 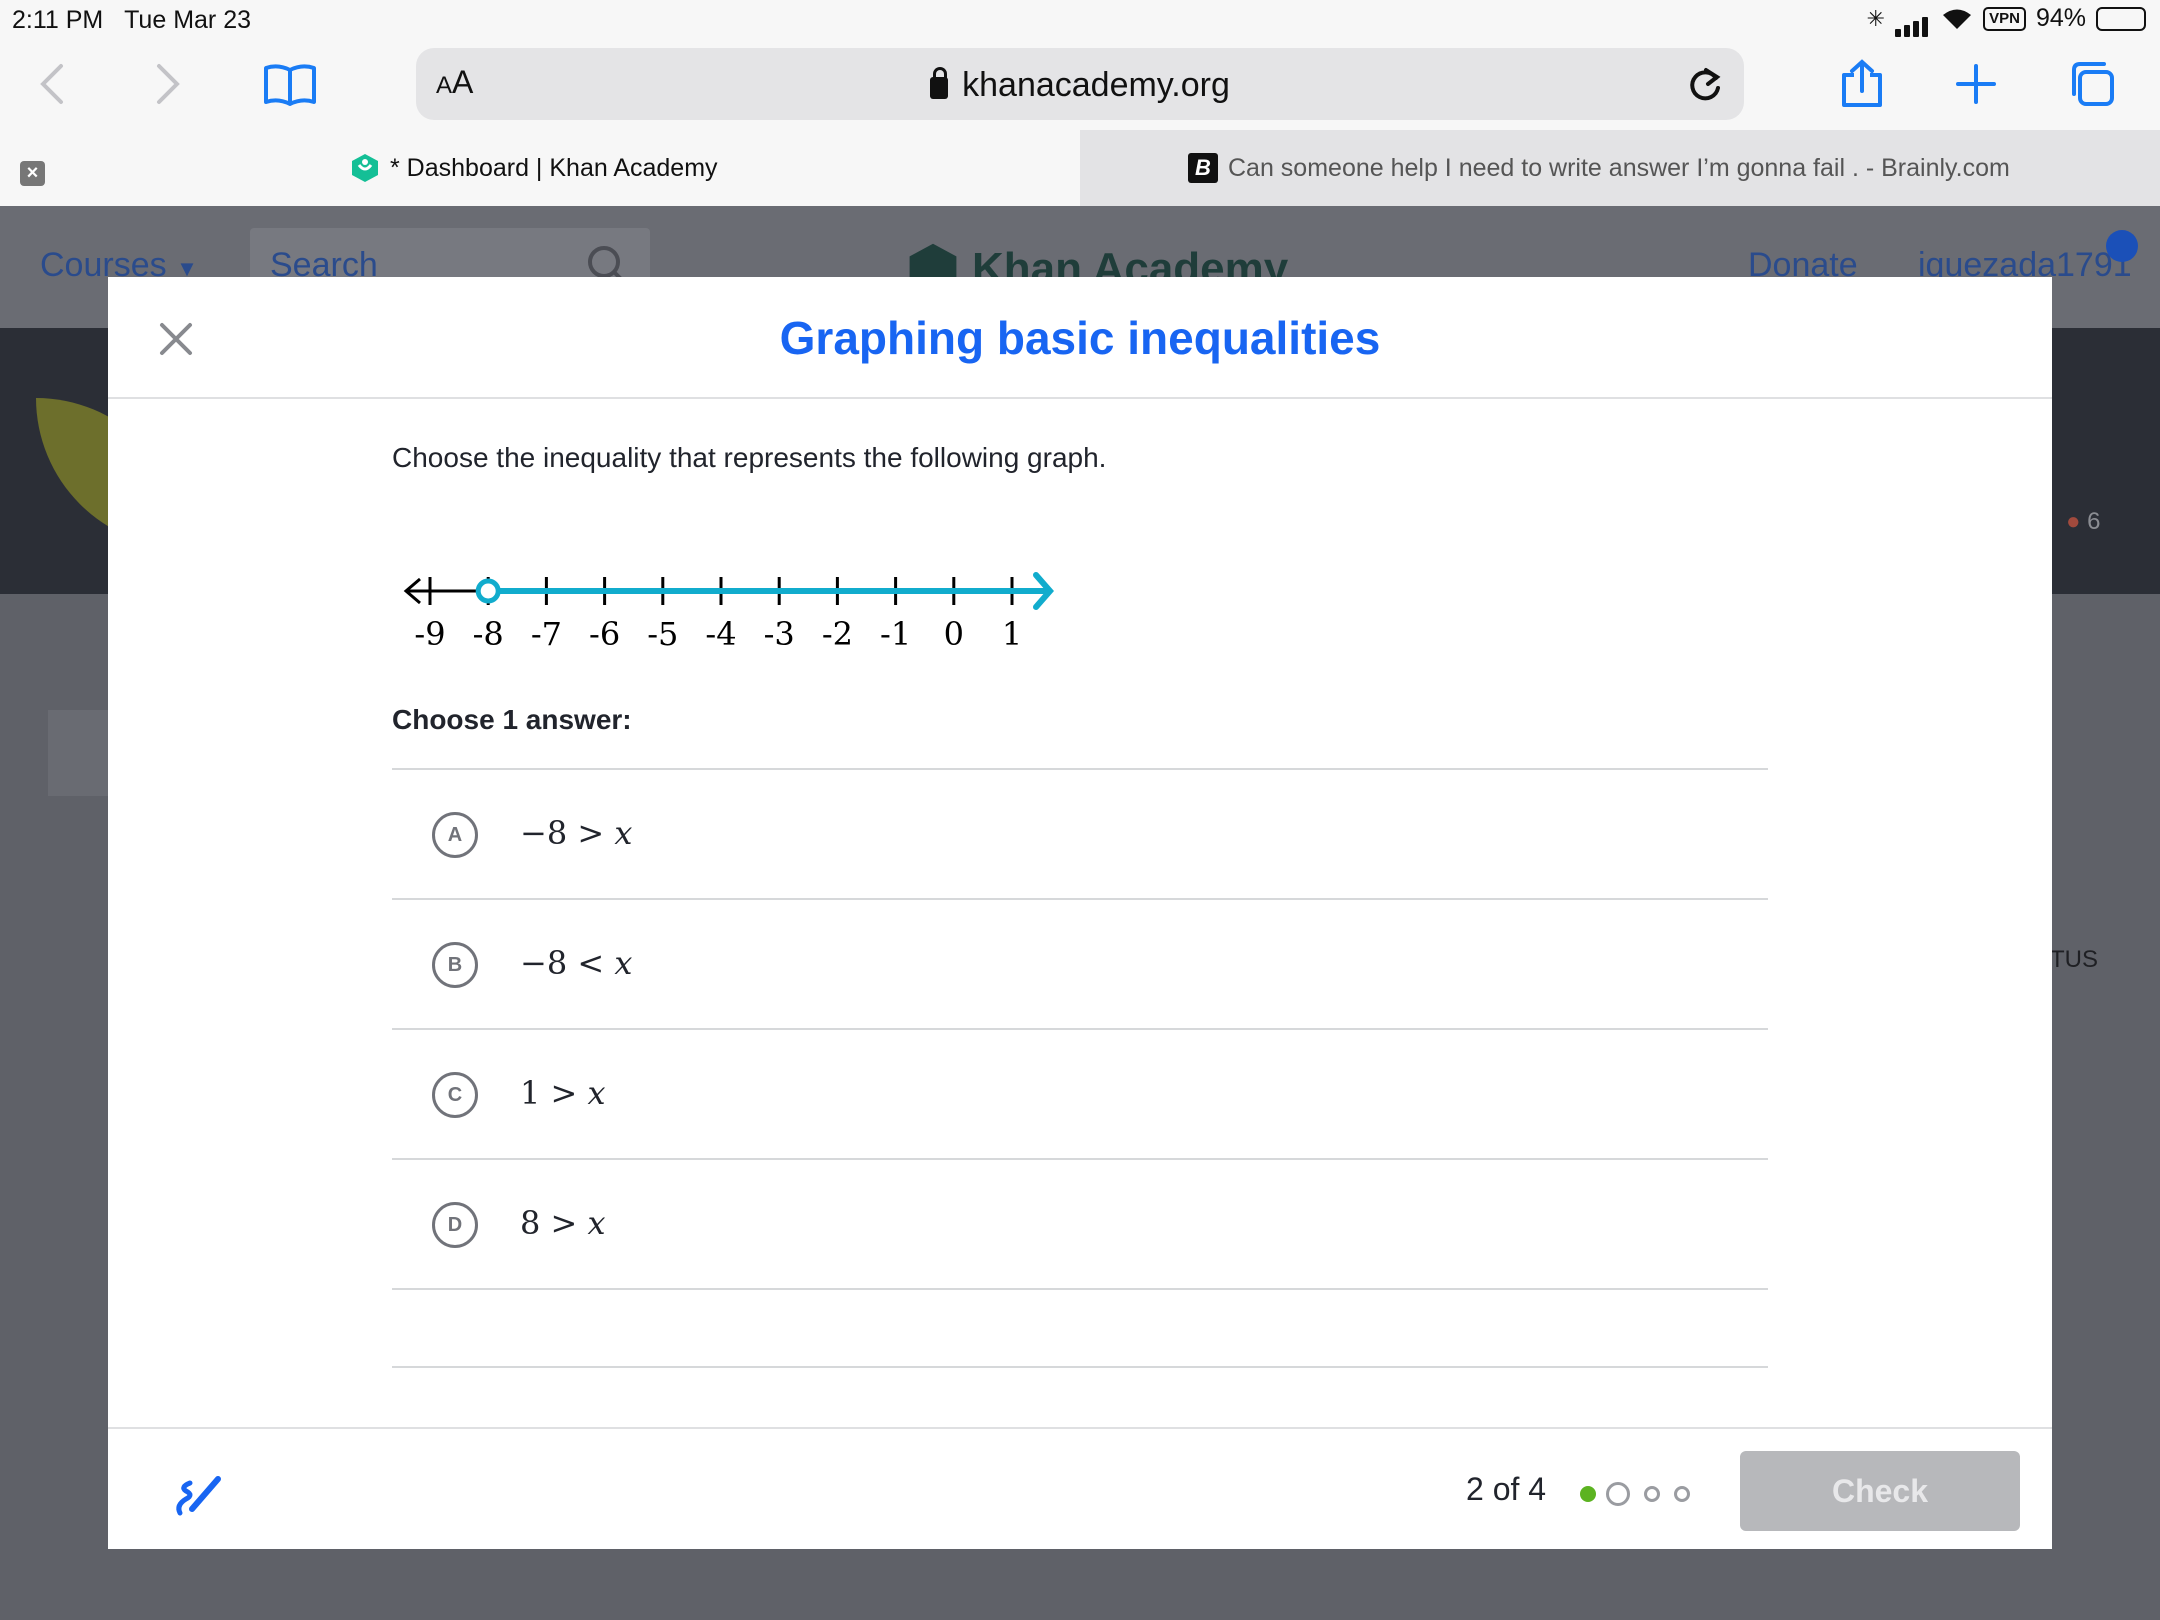 I want to click on progress-dot-complete, so click(x=1588, y=1494).